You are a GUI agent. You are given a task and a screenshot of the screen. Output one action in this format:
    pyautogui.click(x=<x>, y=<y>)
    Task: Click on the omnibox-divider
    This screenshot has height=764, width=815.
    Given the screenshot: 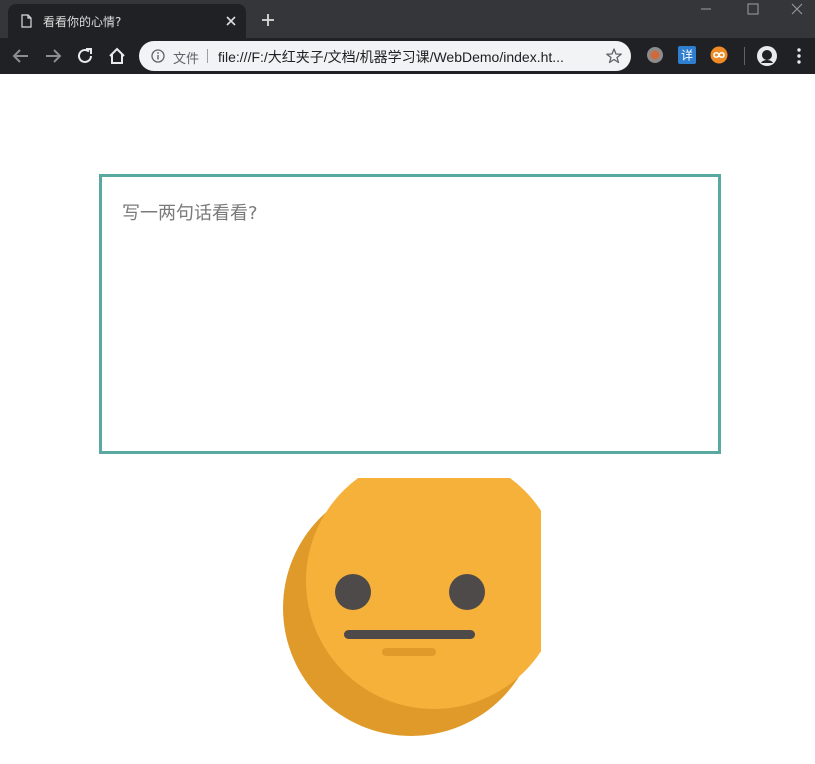 What is the action you would take?
    pyautogui.click(x=207, y=56)
    